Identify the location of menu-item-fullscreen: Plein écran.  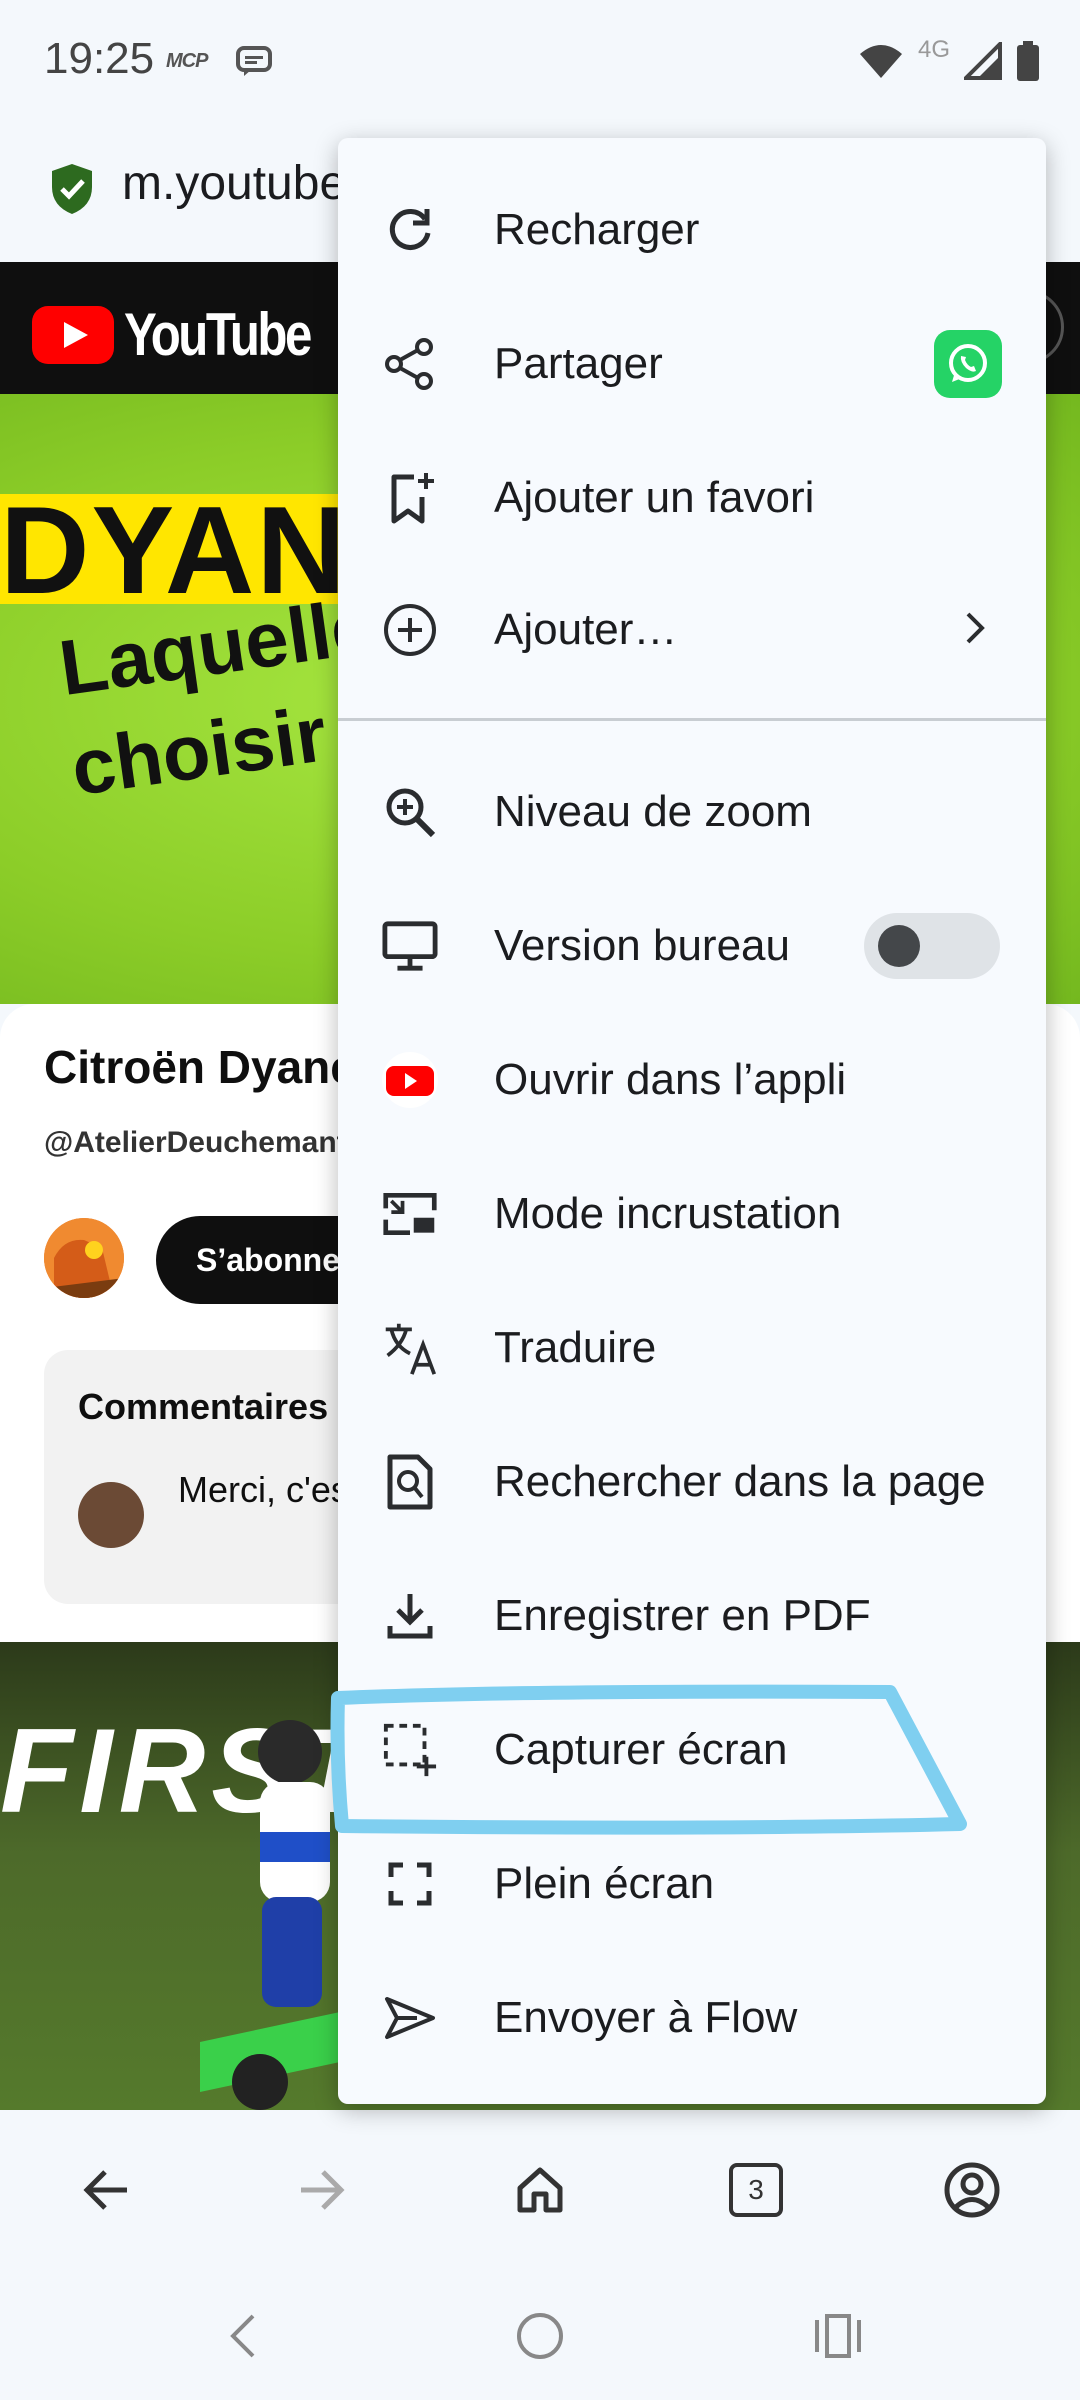
(692, 1884).